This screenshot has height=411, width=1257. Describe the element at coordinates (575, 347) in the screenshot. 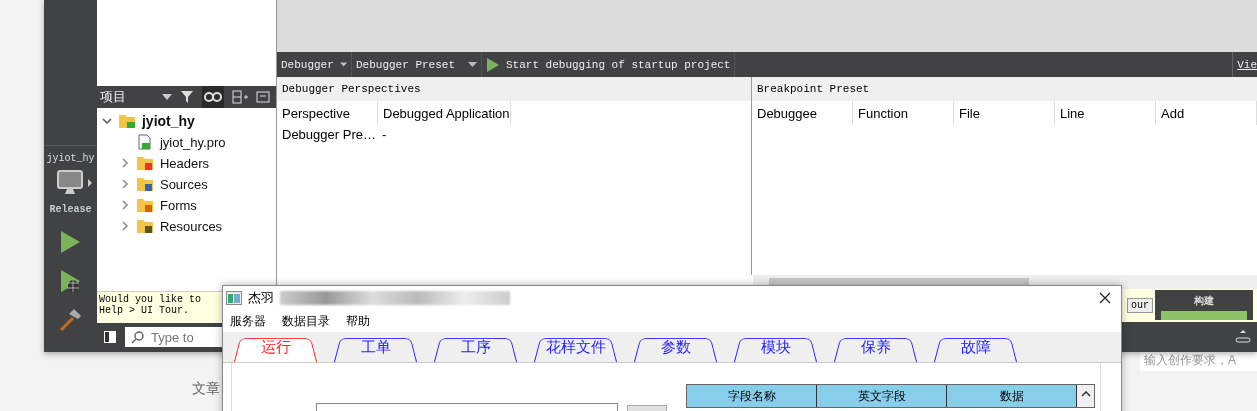

I see `tab: 花样文件` at that location.